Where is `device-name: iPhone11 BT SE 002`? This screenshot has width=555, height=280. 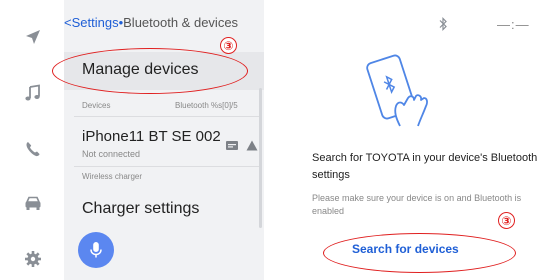 device-name: iPhone11 BT SE 002 is located at coordinates (151, 136).